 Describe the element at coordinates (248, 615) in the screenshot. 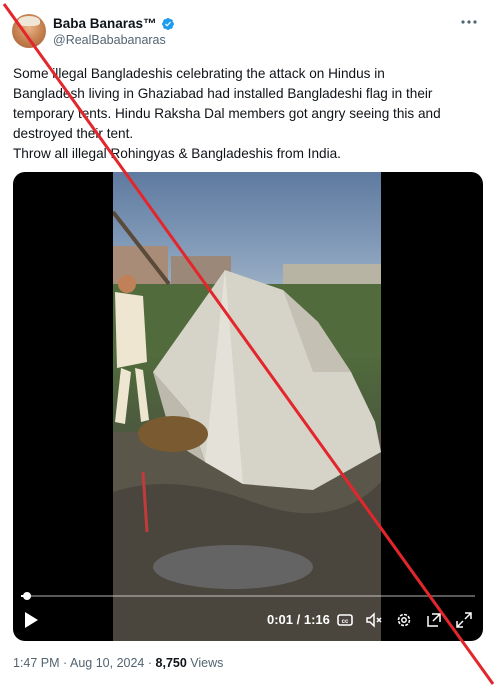

I see `video-controls: 0:01 / 1:16 cc` at that location.